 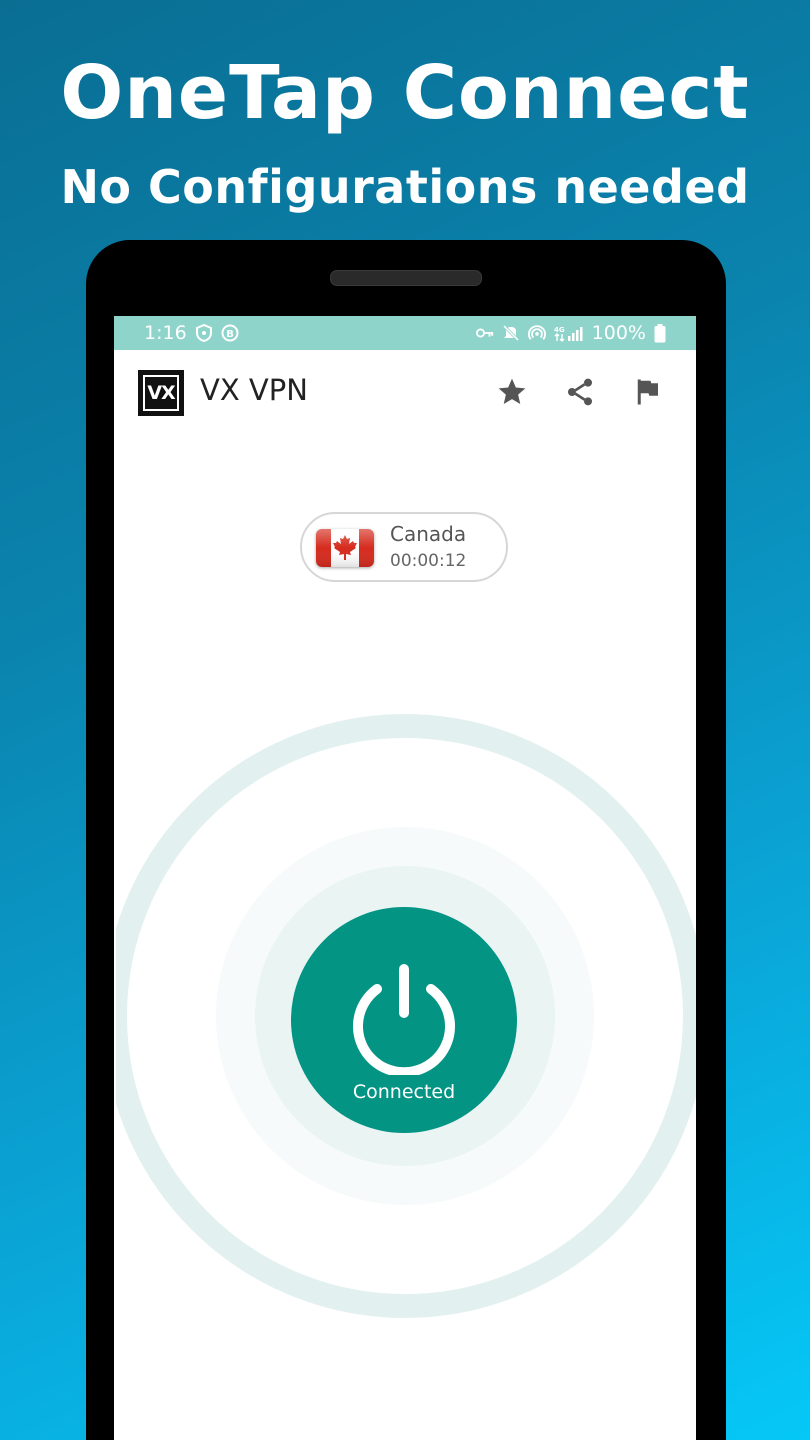 I want to click on b-badge-icon: B, so click(x=230, y=333).